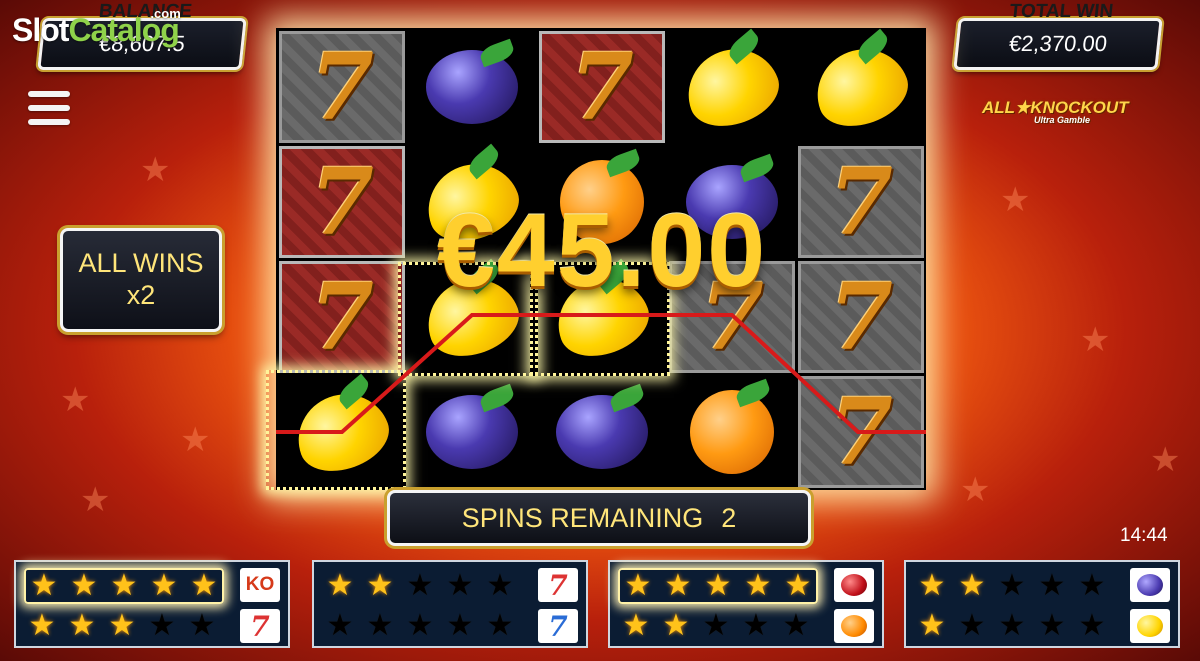 This screenshot has width=1200, height=661. I want to click on prize-symbol: KO, so click(260, 585).